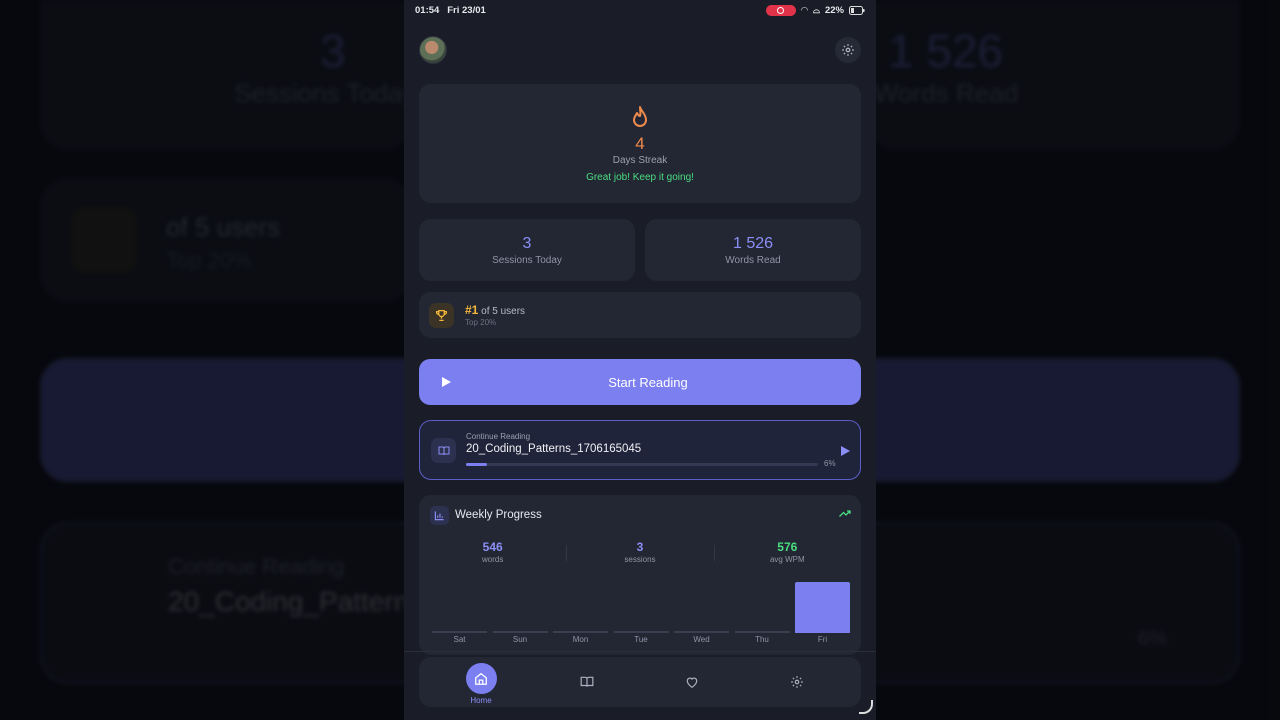 The width and height of the screenshot is (1280, 720). What do you see at coordinates (481, 700) in the screenshot?
I see `nav-home-label: Home` at bounding box center [481, 700].